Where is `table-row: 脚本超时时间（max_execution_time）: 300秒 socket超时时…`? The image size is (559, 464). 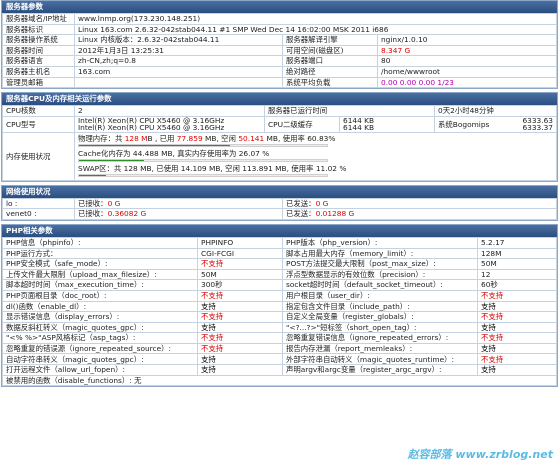 table-row: 脚本超时时间（max_execution_time）: 300秒 socket超时时… is located at coordinates (279, 285).